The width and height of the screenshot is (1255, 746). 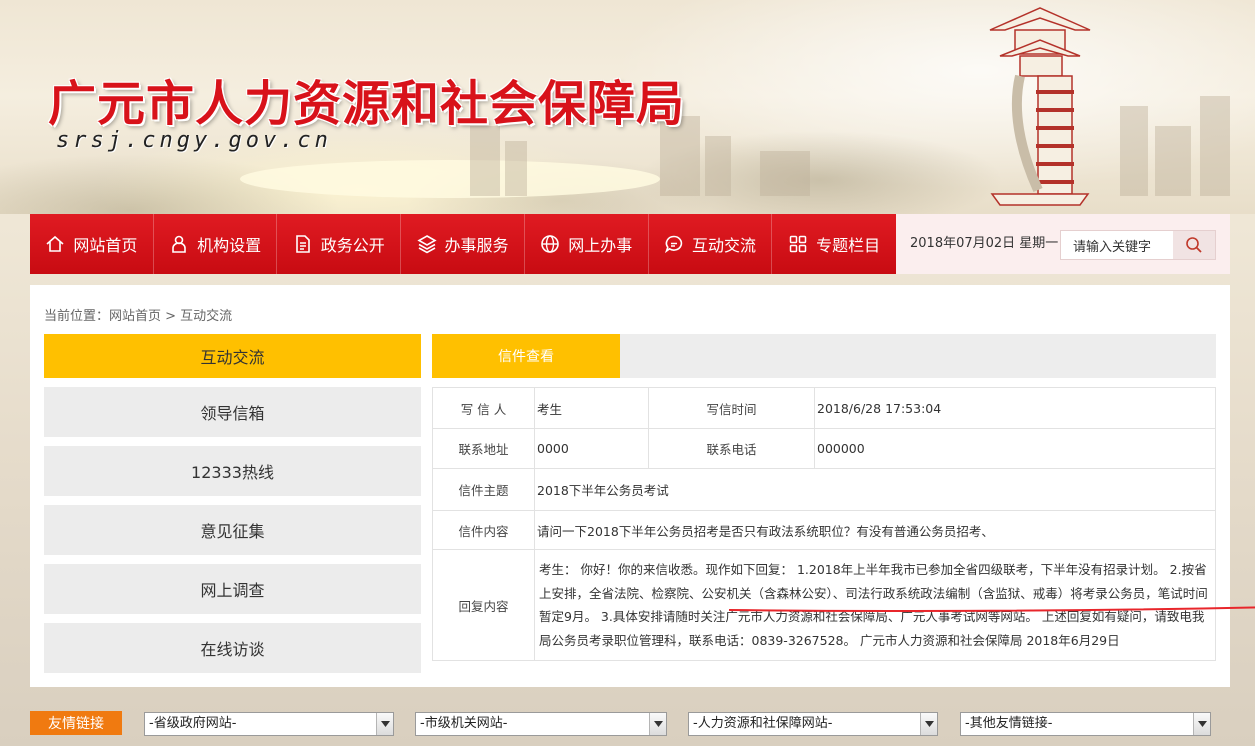 What do you see at coordinates (269, 724) in the screenshot?
I see `provincial-sites-select: -省级政府网站-` at bounding box center [269, 724].